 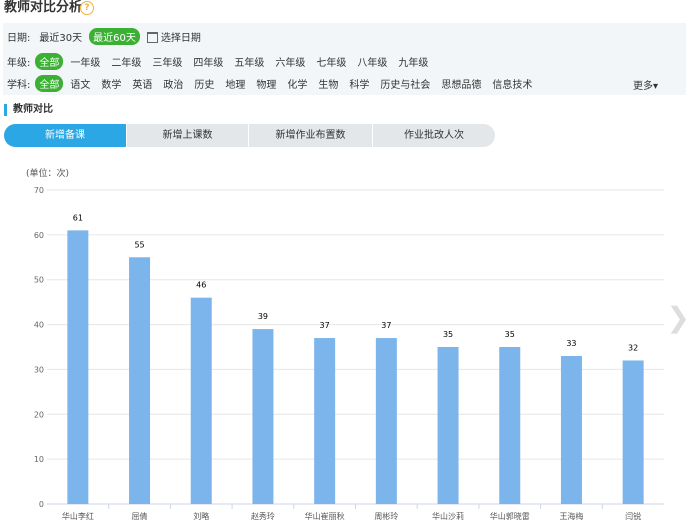 I want to click on data-label: 55, so click(x=139, y=244).